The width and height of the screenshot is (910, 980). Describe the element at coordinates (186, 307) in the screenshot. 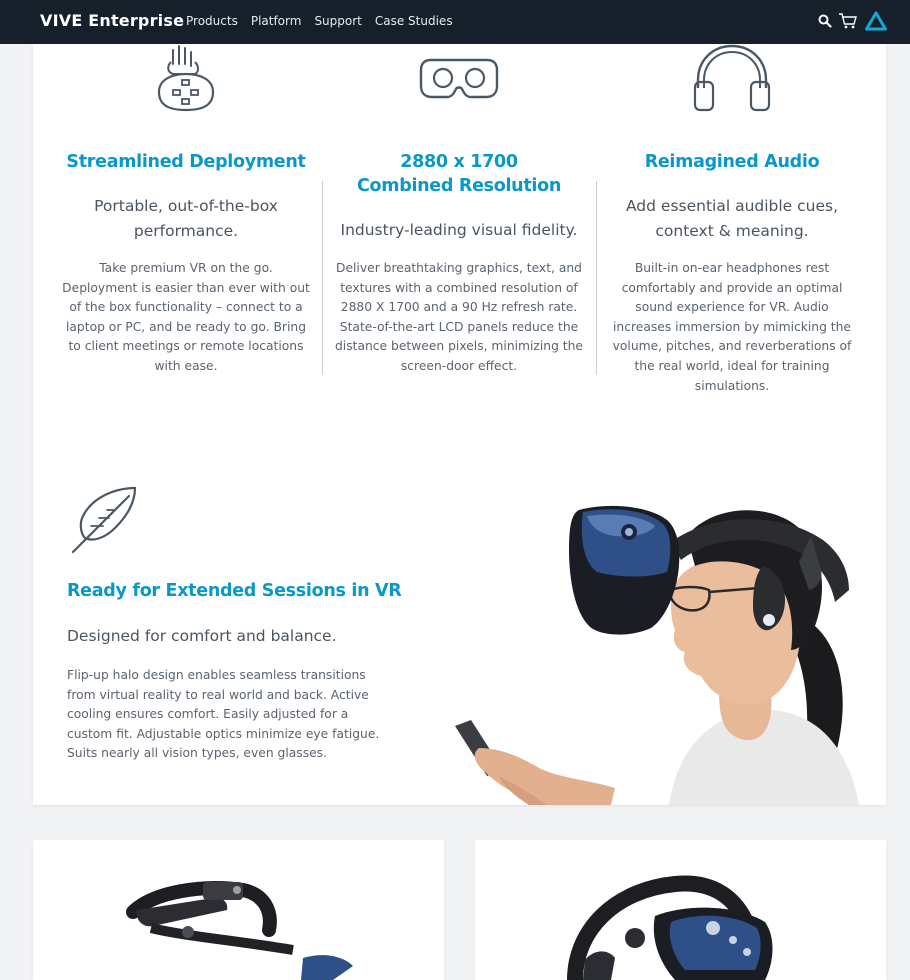

I see `feature-body-line: of the box functionality – connect to a` at that location.